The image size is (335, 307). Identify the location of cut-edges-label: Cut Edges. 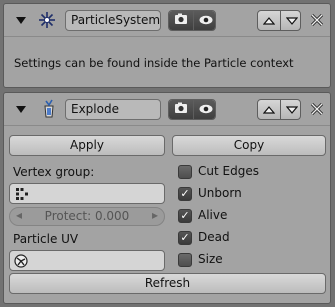
(228, 171).